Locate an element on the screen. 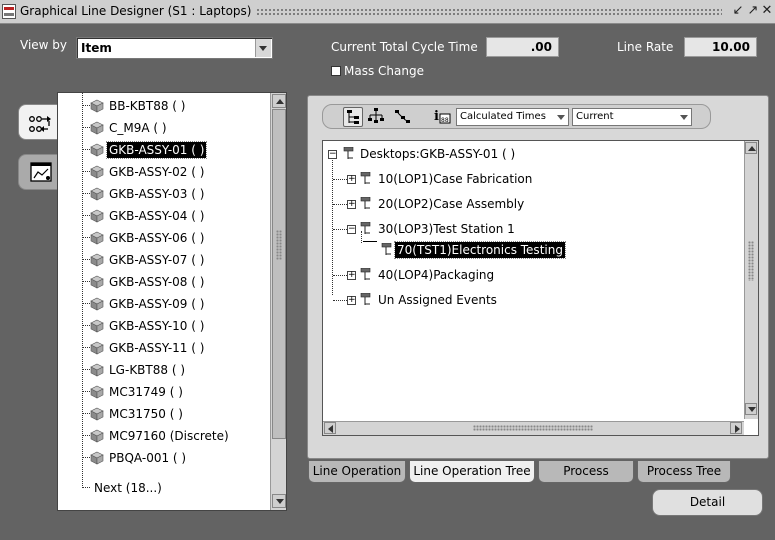 This screenshot has height=540, width=775. tree-node: 40(LOP4)Packaging is located at coordinates (436, 275).